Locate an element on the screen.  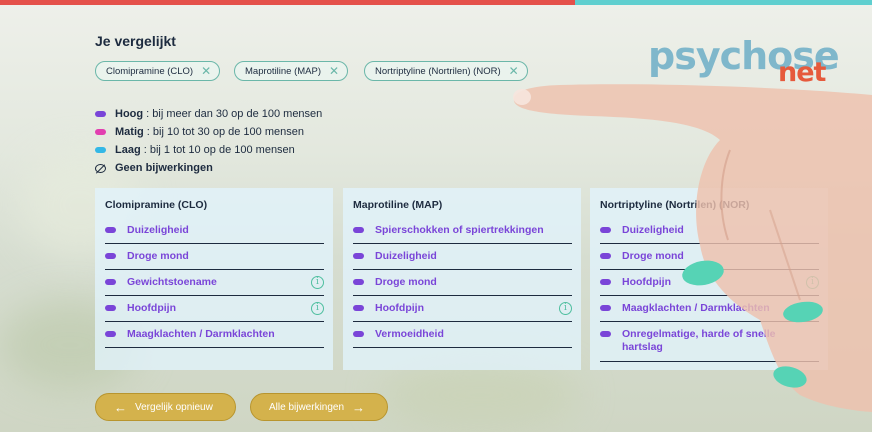
legend-level: Laag is located at coordinates (128, 150).